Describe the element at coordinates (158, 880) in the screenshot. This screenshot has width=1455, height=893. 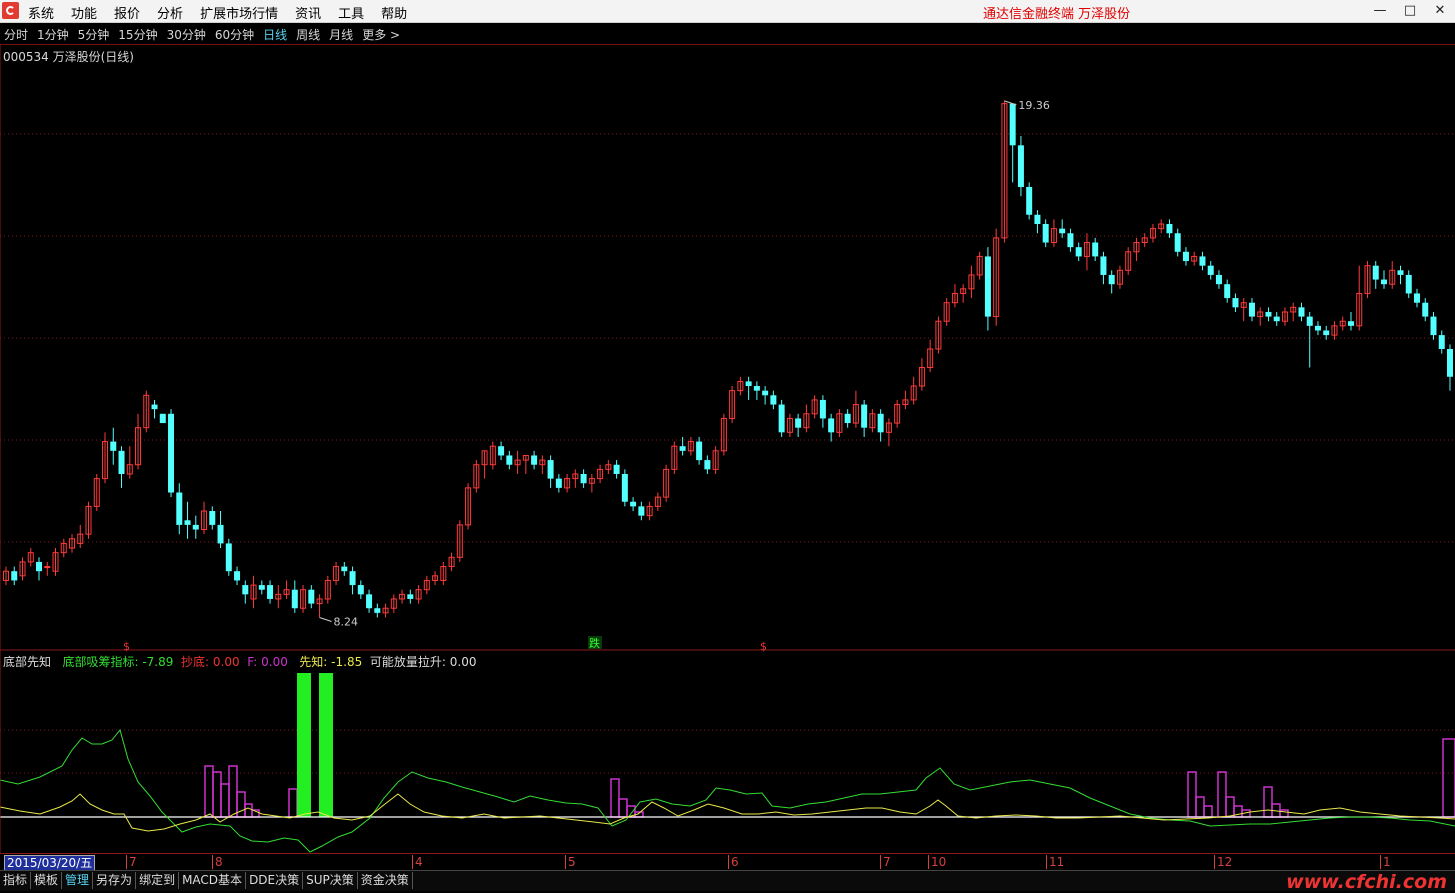
I see `indicator-tab: 绑定到` at that location.